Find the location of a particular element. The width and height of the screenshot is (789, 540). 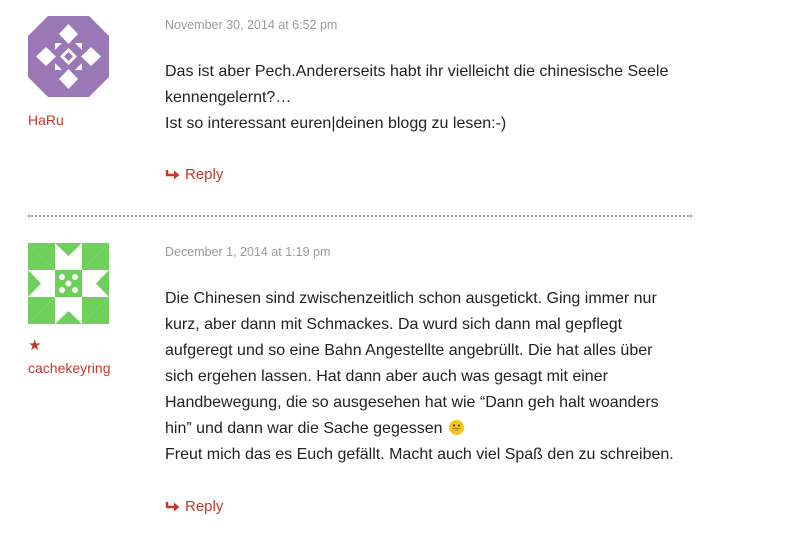

identicon-green is located at coordinates (68, 283).